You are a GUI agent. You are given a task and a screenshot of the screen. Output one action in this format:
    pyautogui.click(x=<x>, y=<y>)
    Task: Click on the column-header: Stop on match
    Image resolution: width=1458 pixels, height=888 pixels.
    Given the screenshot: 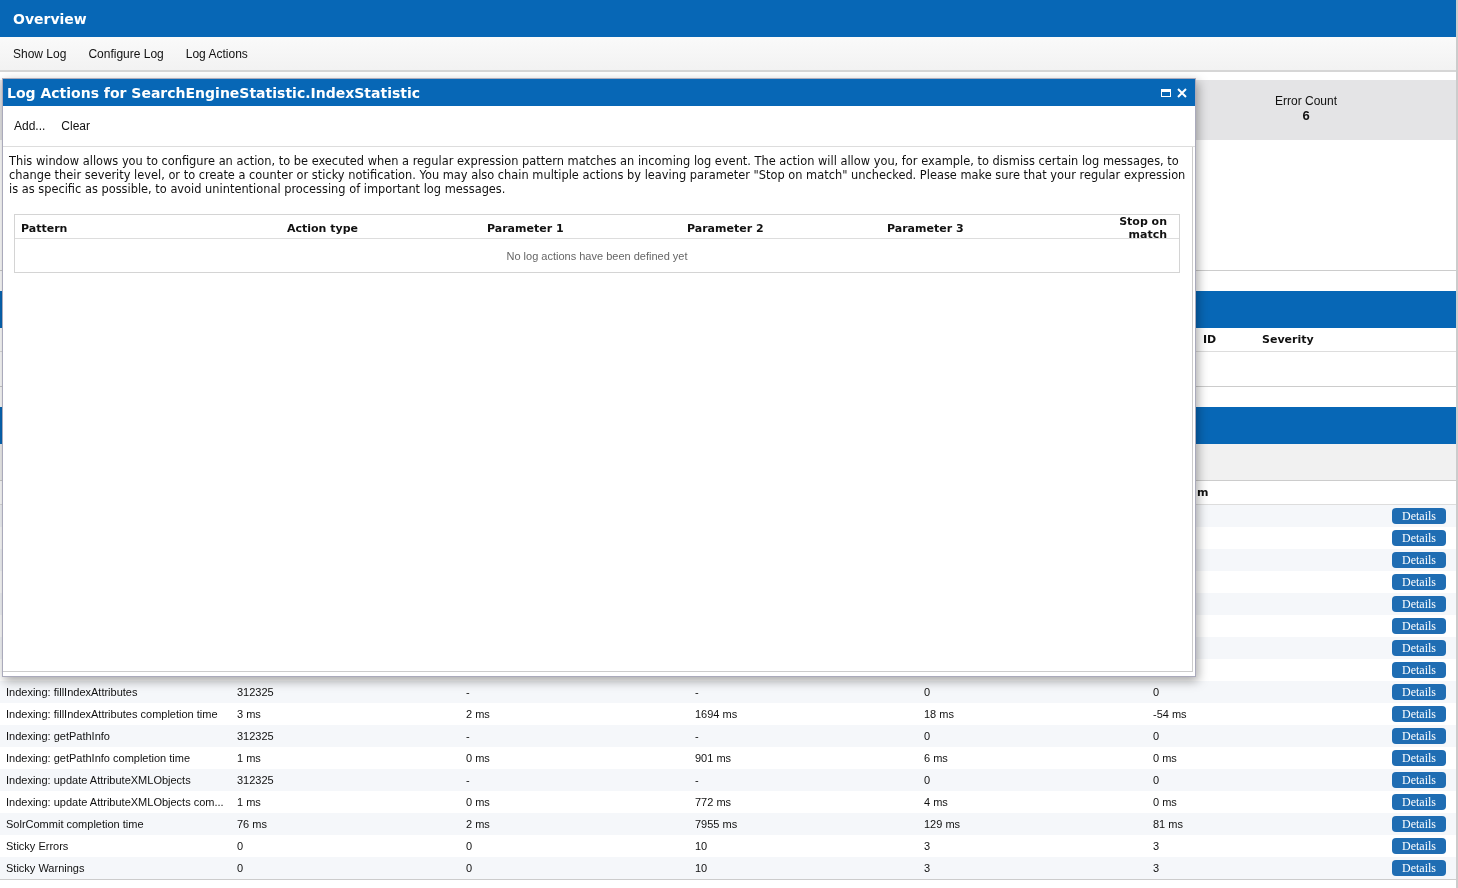 What is the action you would take?
    pyautogui.click(x=1142, y=228)
    